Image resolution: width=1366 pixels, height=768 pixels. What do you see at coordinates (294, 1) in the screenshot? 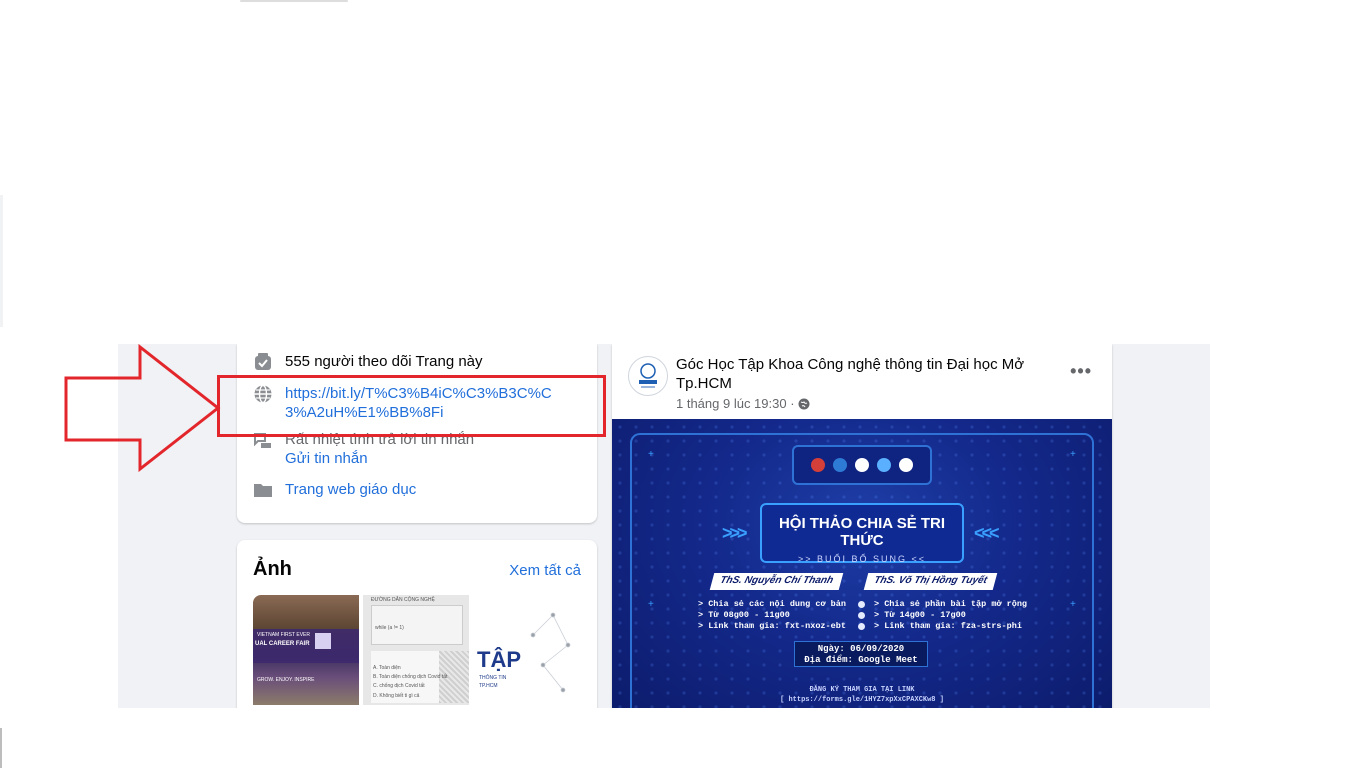
I see `top-bar-fragment` at bounding box center [294, 1].